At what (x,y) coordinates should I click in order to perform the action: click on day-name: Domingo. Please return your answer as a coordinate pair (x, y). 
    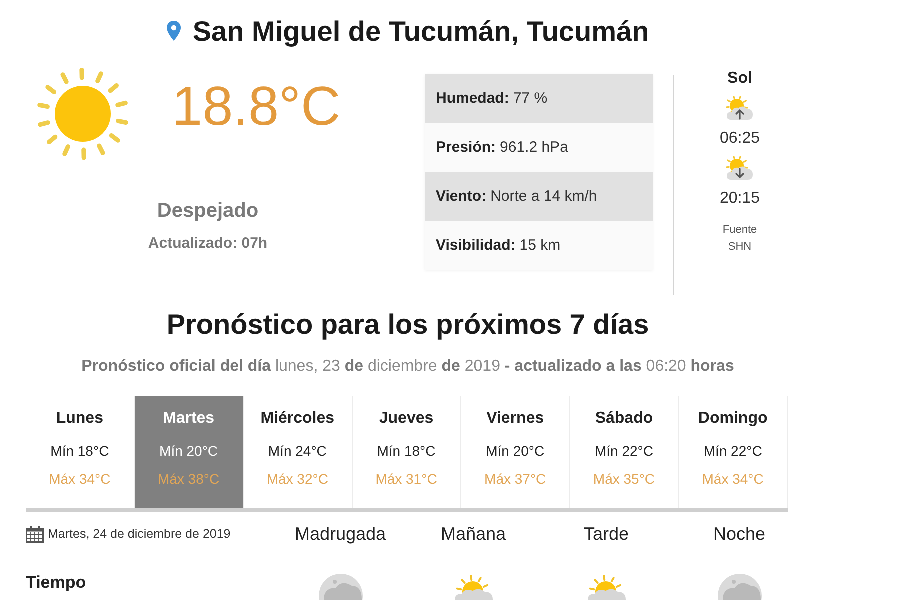
    Looking at the image, I should click on (733, 419).